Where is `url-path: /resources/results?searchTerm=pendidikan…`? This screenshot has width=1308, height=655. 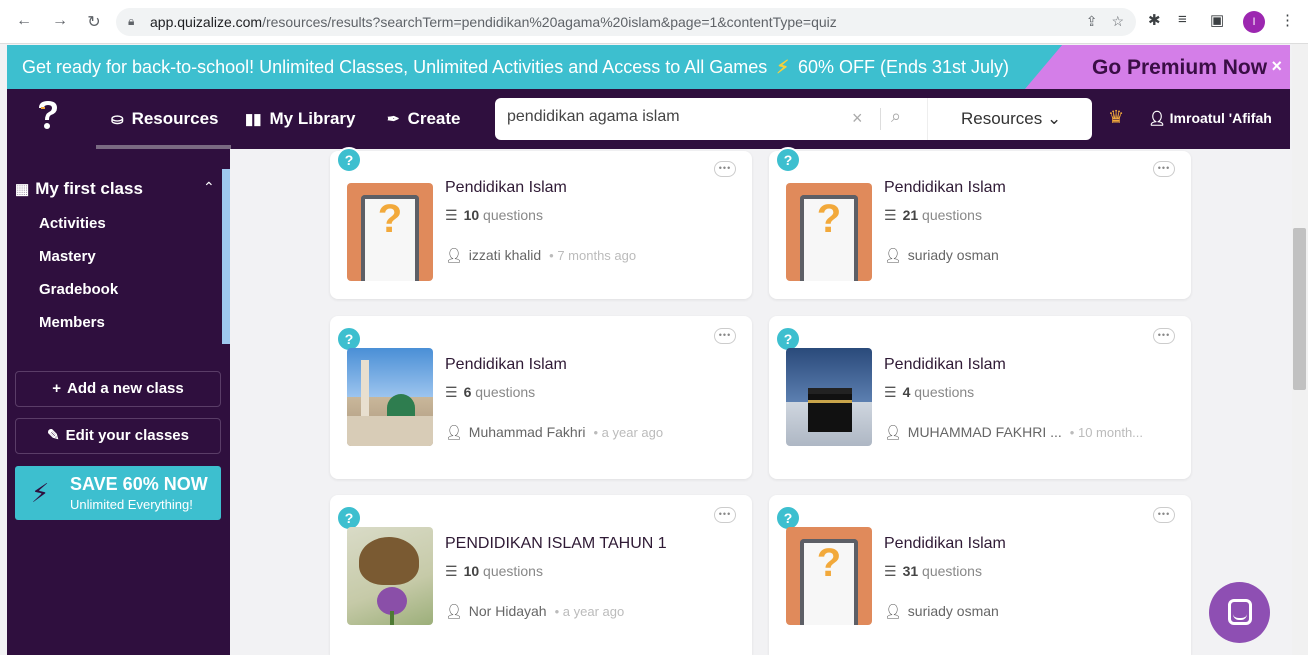
url-path: /resources/results?searchTerm=pendidikan… is located at coordinates (549, 22).